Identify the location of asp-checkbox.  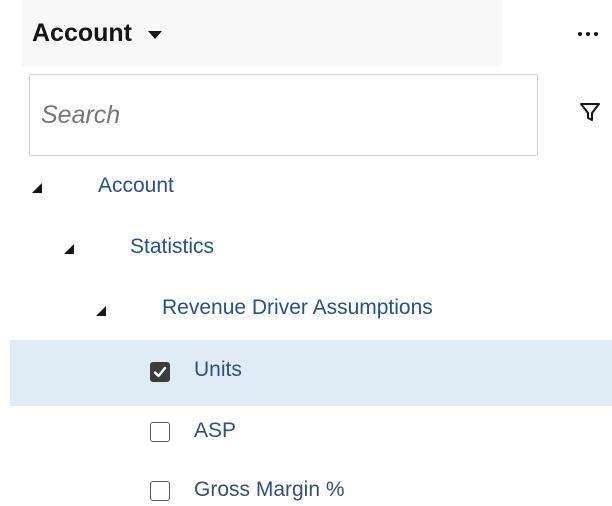
(160, 432).